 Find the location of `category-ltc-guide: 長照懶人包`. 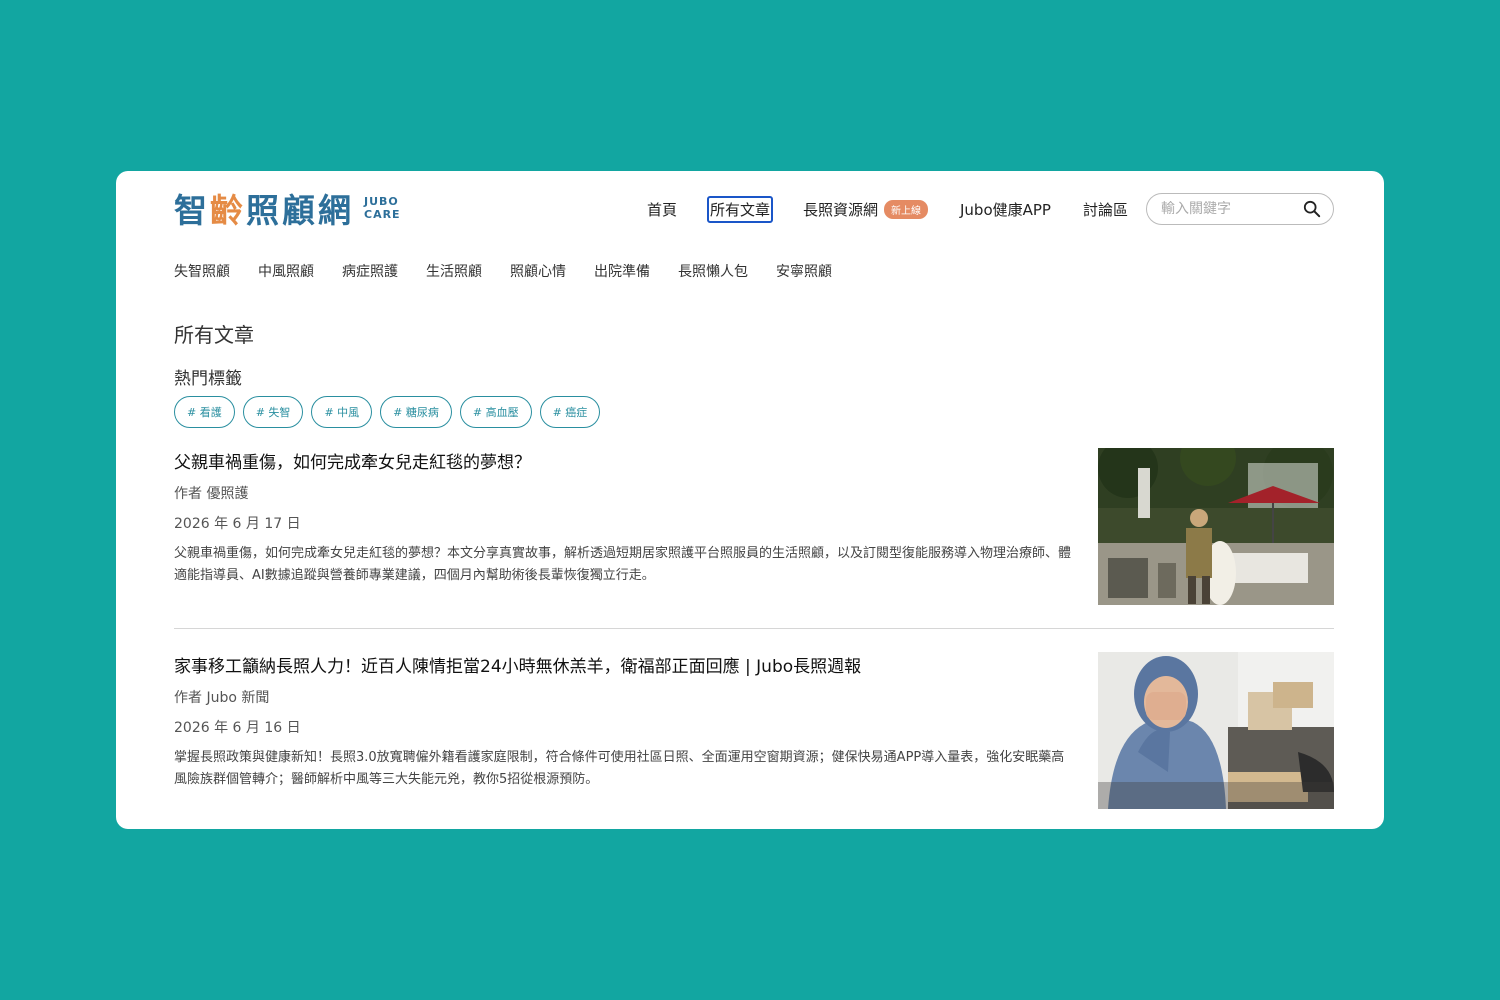

category-ltc-guide: 長照懶人包 is located at coordinates (713, 271).